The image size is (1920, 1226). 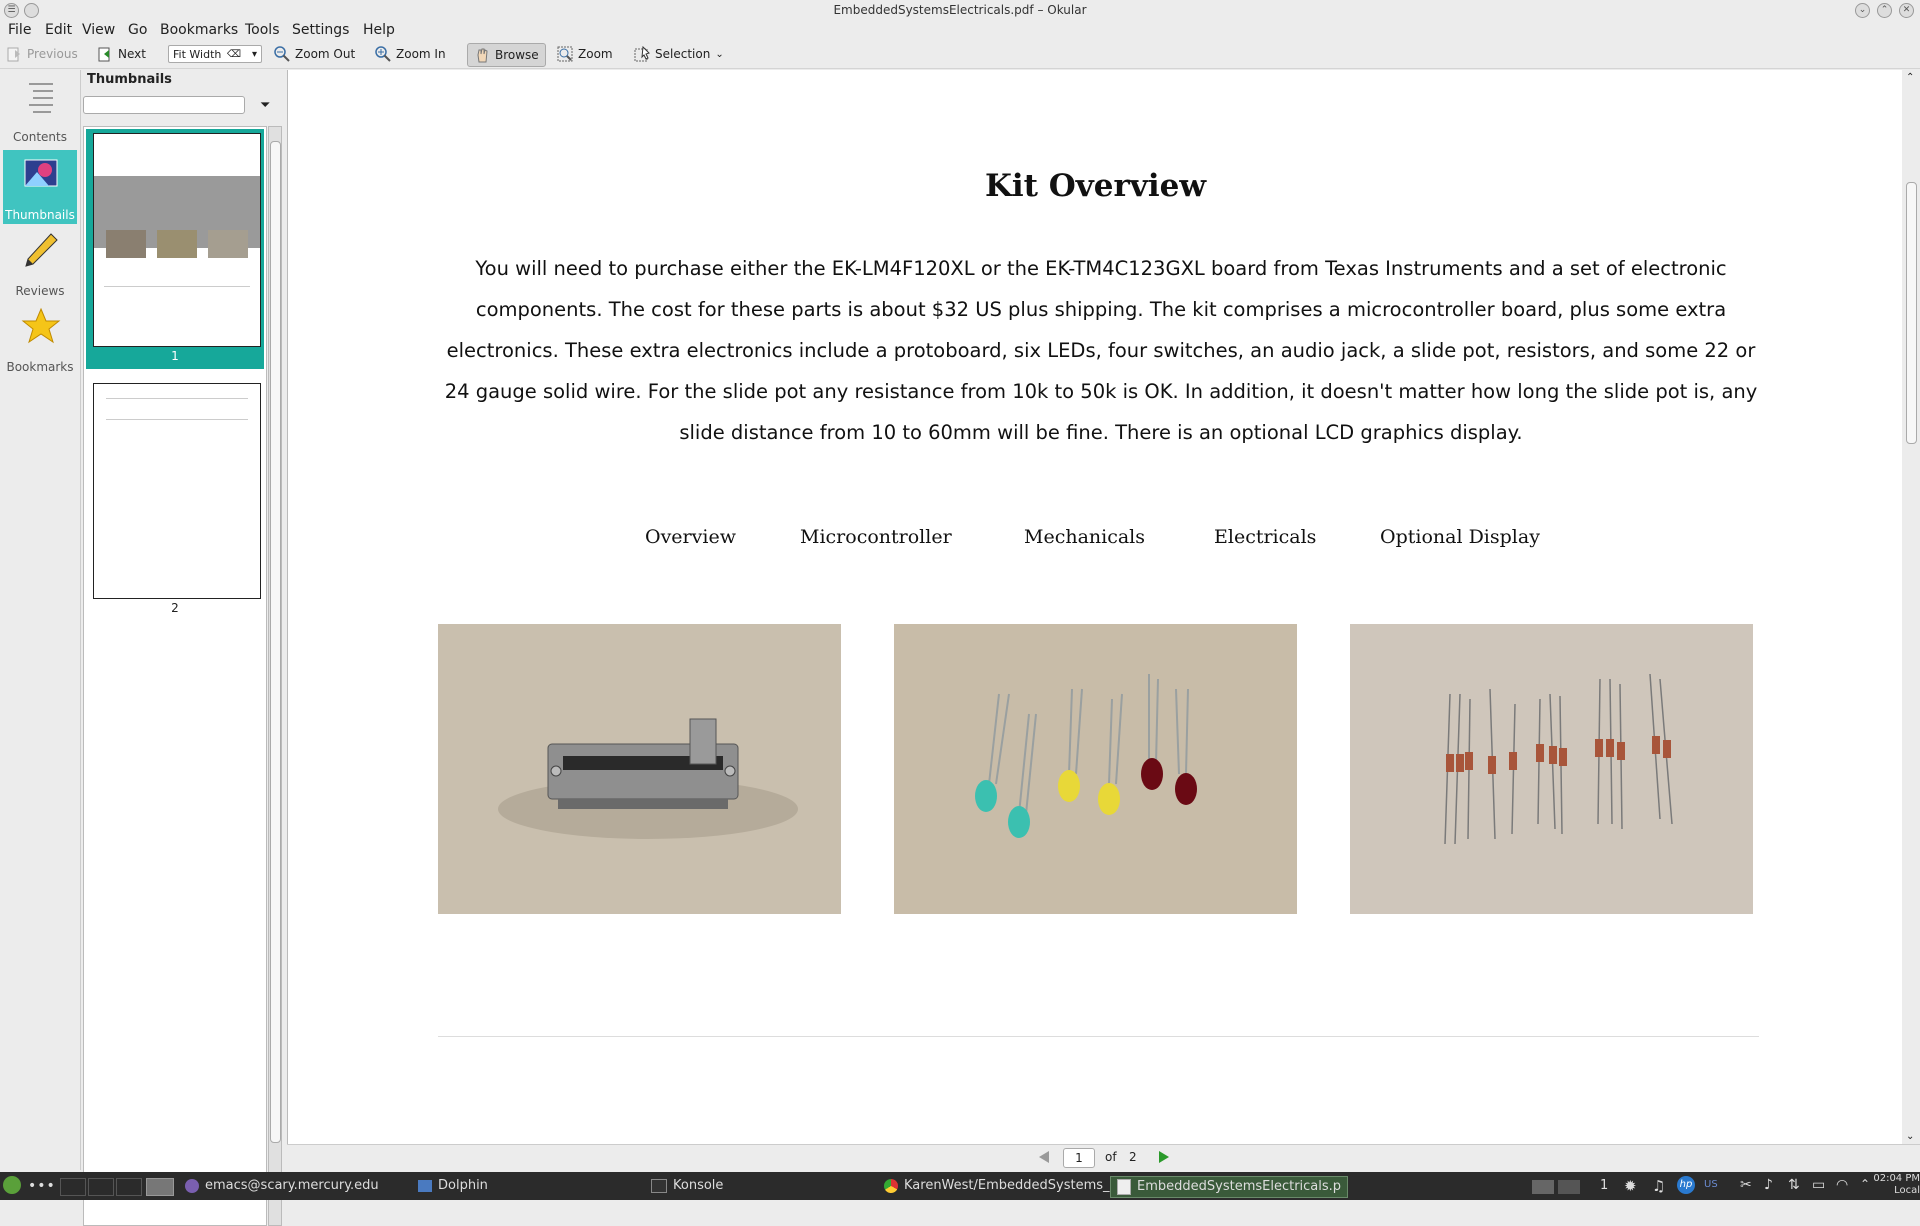 I want to click on document-scrollbar: ⌃ ⌄, so click(x=1911, y=607).